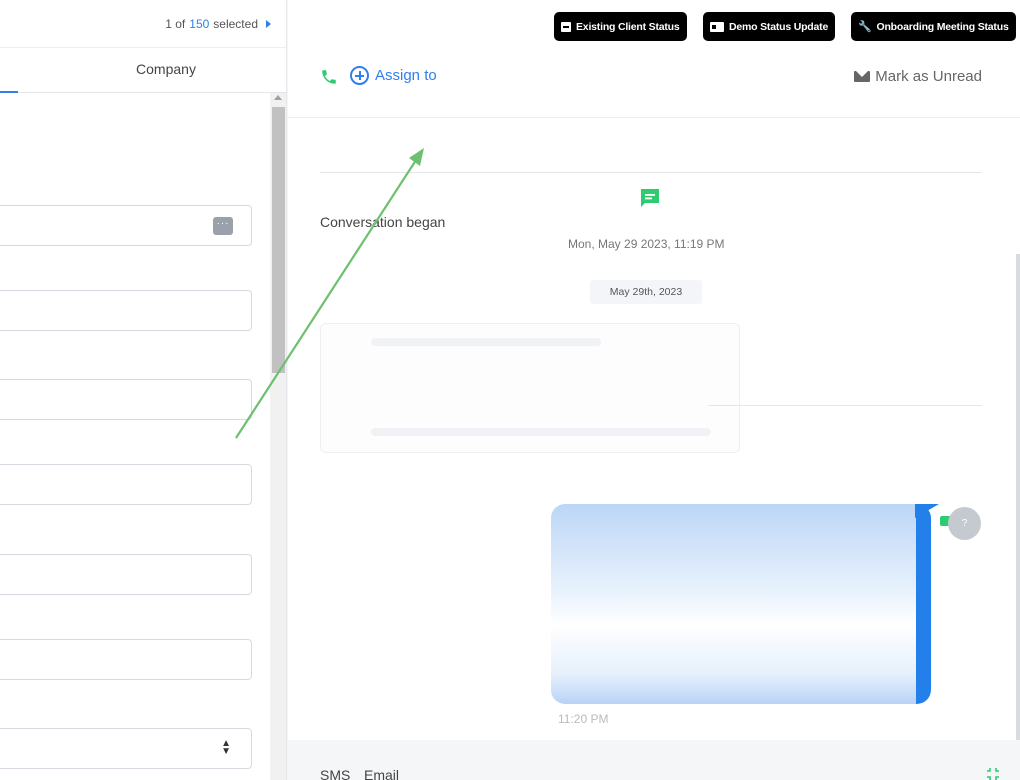 This screenshot has height=780, width=1020. What do you see at coordinates (166, 69) in the screenshot?
I see `tab-company: Company` at bounding box center [166, 69].